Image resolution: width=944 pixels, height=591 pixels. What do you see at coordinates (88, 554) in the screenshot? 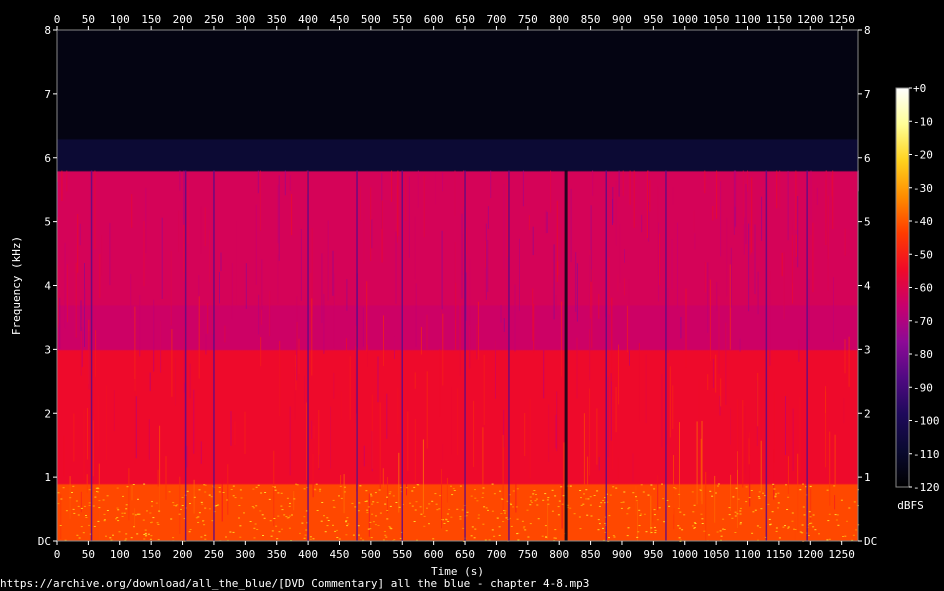
I see `x-tick-label-bottom: 50` at bounding box center [88, 554].